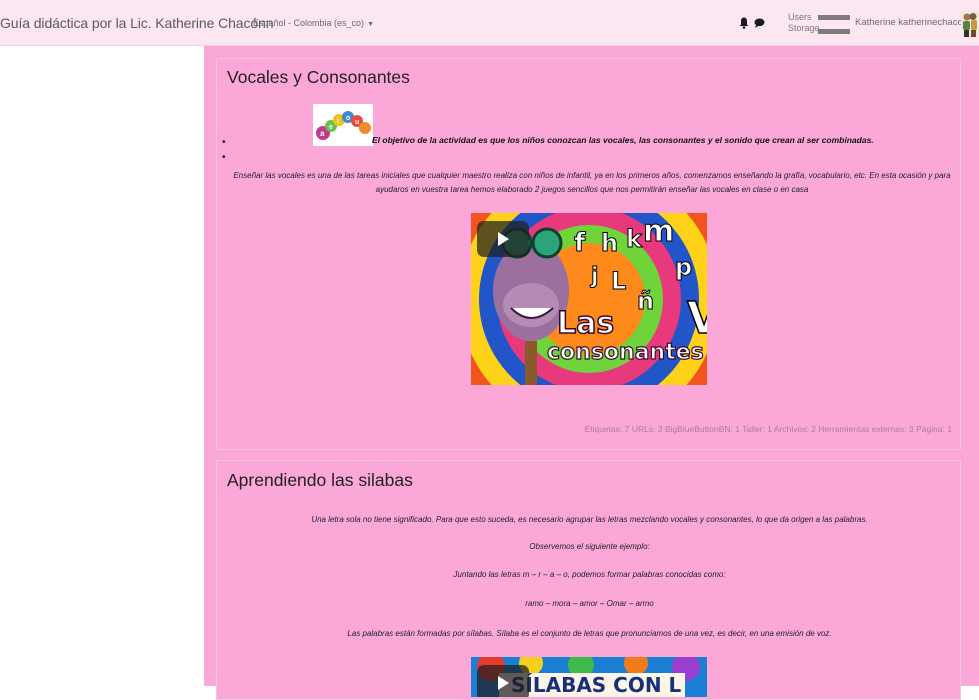 This screenshot has height=700, width=979. What do you see at coordinates (658, 231) in the screenshot?
I see `svg-text: m` at bounding box center [658, 231].